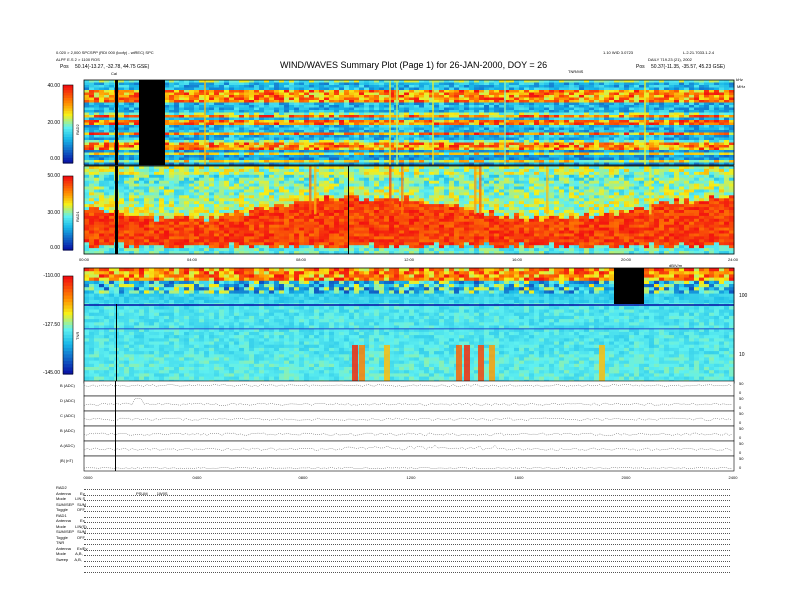 The height and width of the screenshot is (612, 792). What do you see at coordinates (53, 176) in the screenshot?
I see `rad1-cb-top: 50.00` at bounding box center [53, 176].